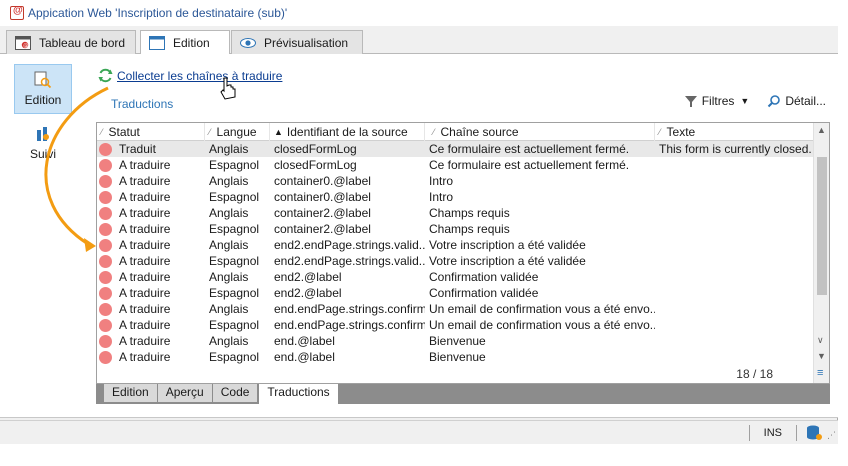  I want to click on filter-icon, so click(691, 101).